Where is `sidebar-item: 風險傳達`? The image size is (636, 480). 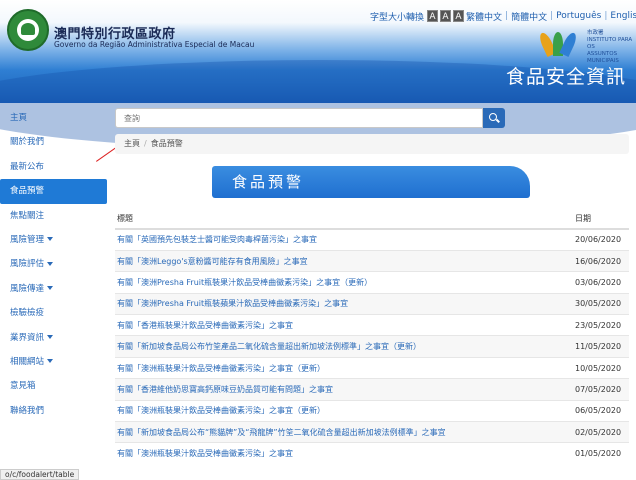 sidebar-item: 風險傳達 is located at coordinates (53, 289).